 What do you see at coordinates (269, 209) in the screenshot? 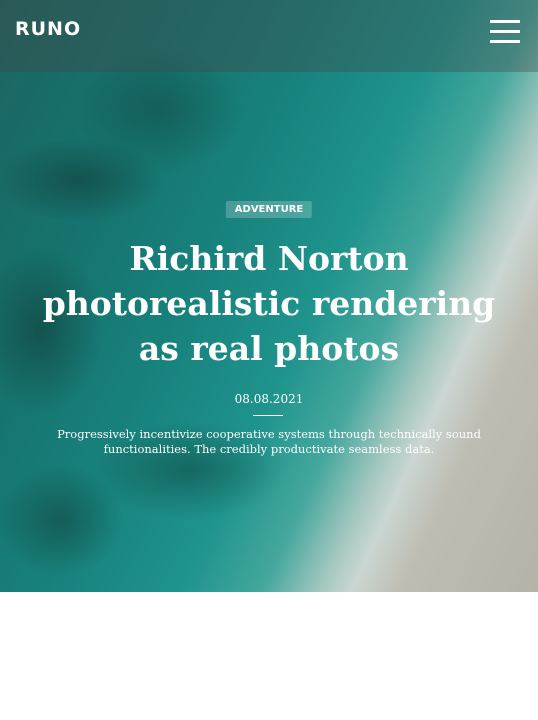
I see `category-badge: ADVENTURE` at bounding box center [269, 209].